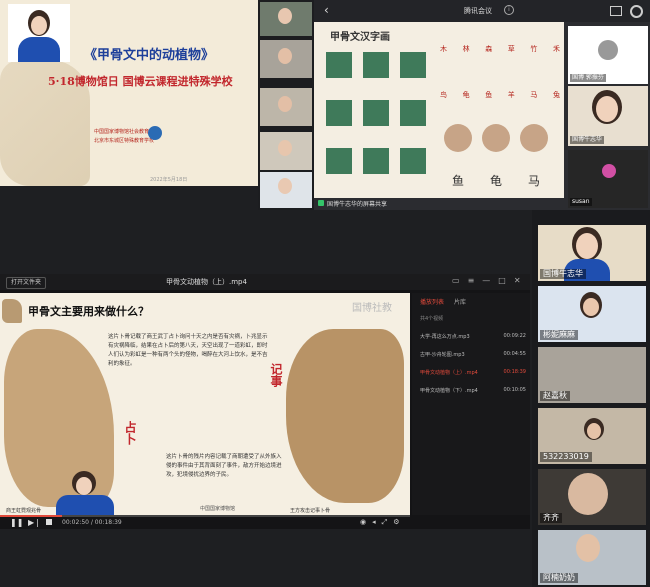 The height and width of the screenshot is (587, 650). Describe the element at coordinates (511, 49) in the screenshot. I see `oracle-label: 草` at that location.